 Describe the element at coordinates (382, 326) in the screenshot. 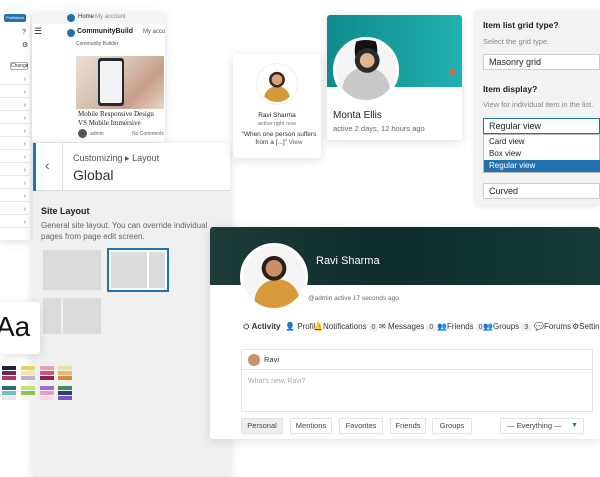

I see `envelope-icon: ✉` at that location.